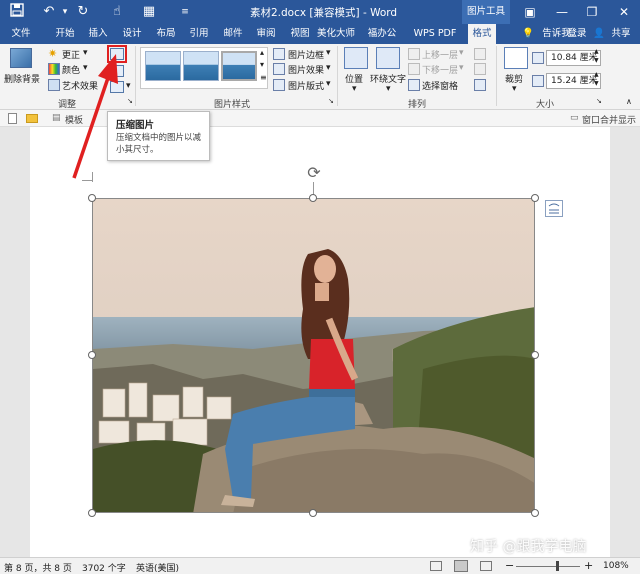 The image size is (640, 574). What do you see at coordinates (22, 78) in the screenshot?
I see `remove-background-button: 删除背景` at bounding box center [22, 78].